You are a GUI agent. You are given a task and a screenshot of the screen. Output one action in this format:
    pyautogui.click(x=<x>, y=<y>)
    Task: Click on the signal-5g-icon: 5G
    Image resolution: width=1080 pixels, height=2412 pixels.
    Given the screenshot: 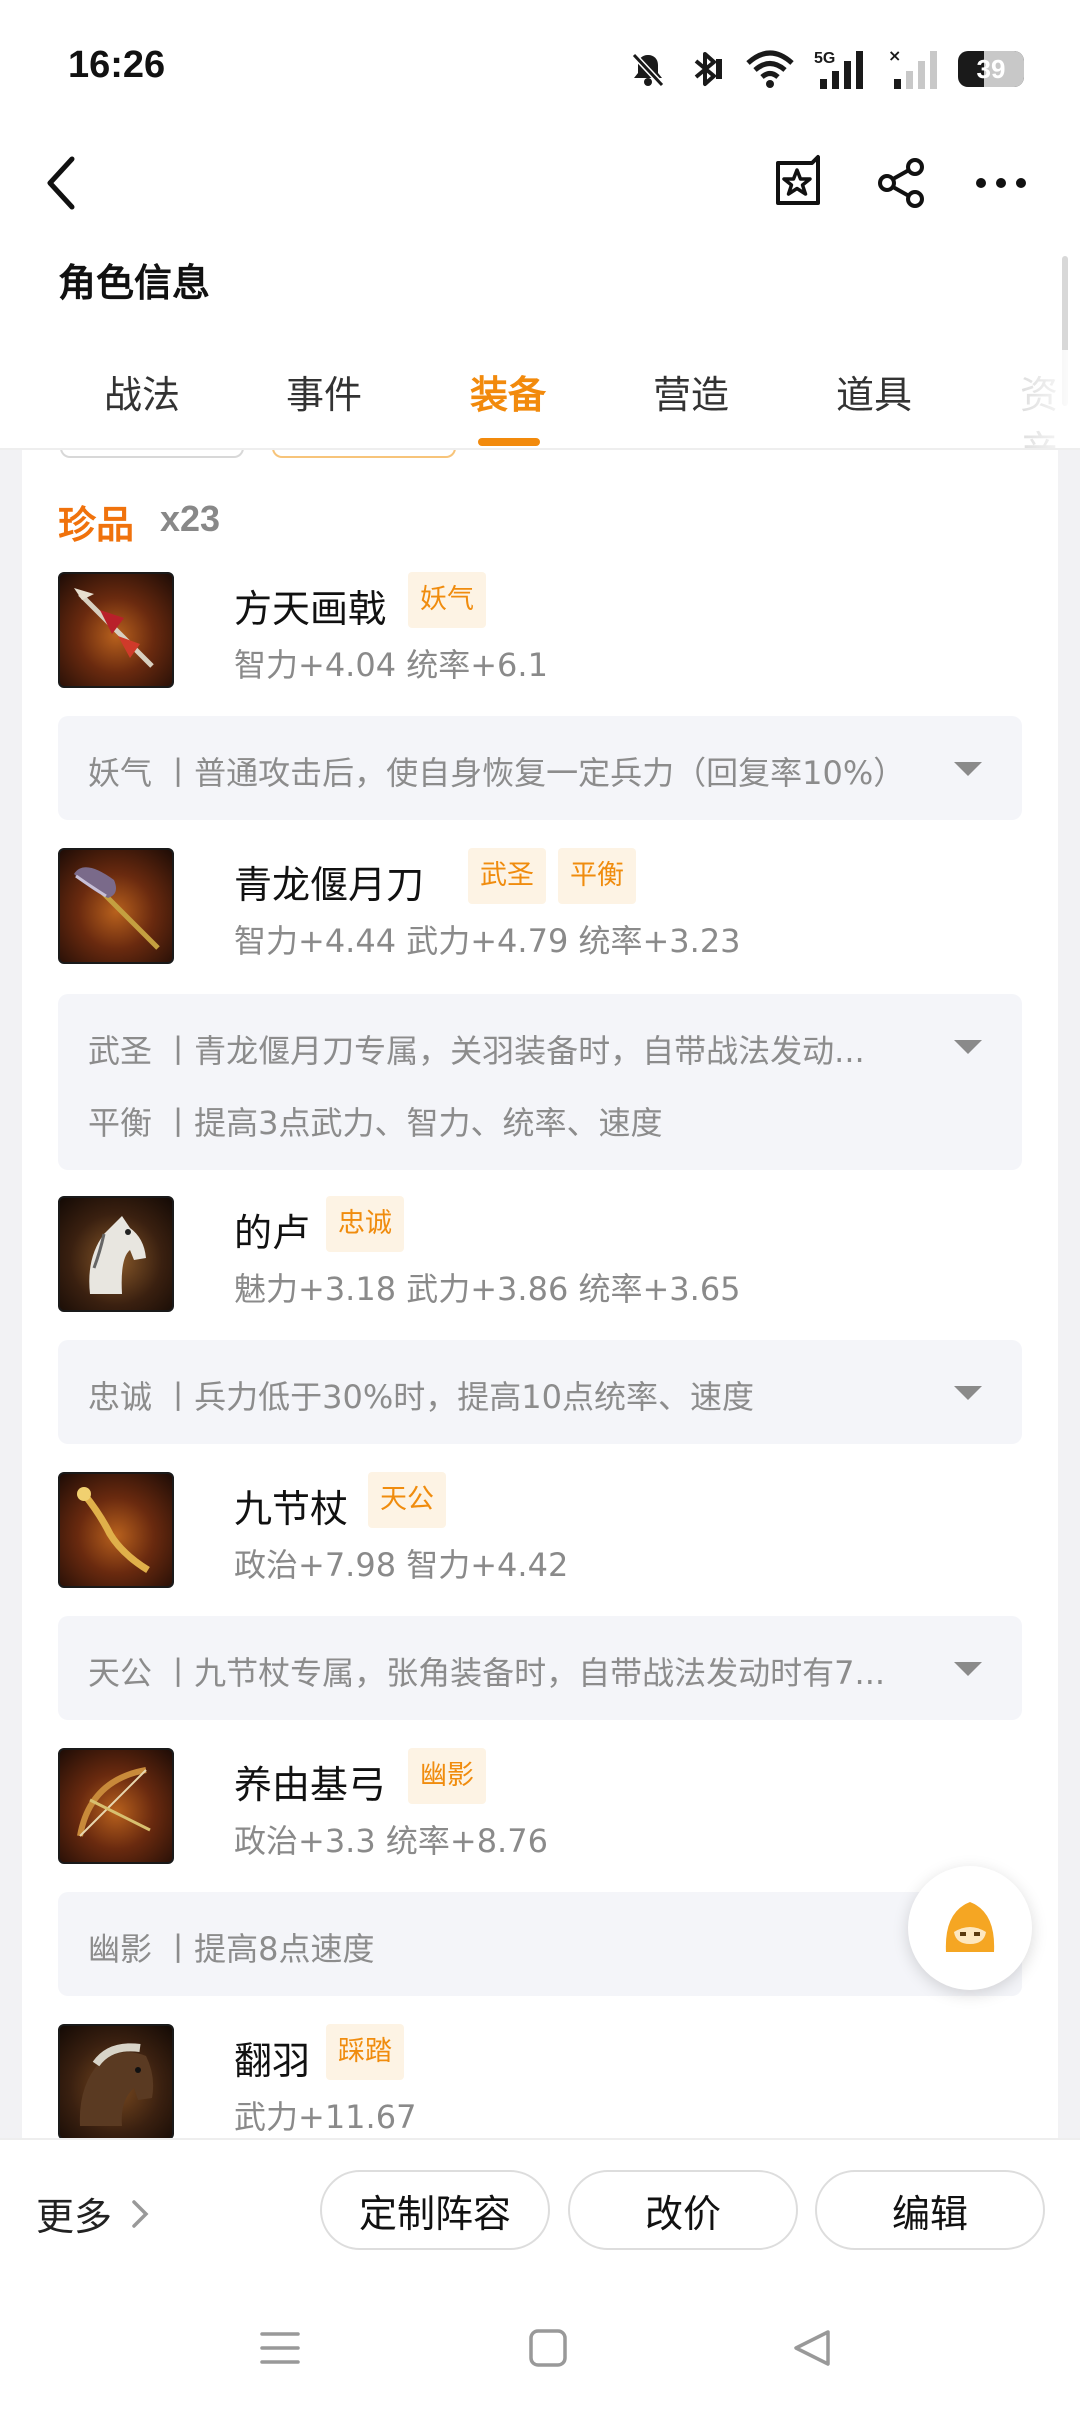 What is the action you would take?
    pyautogui.click(x=838, y=69)
    